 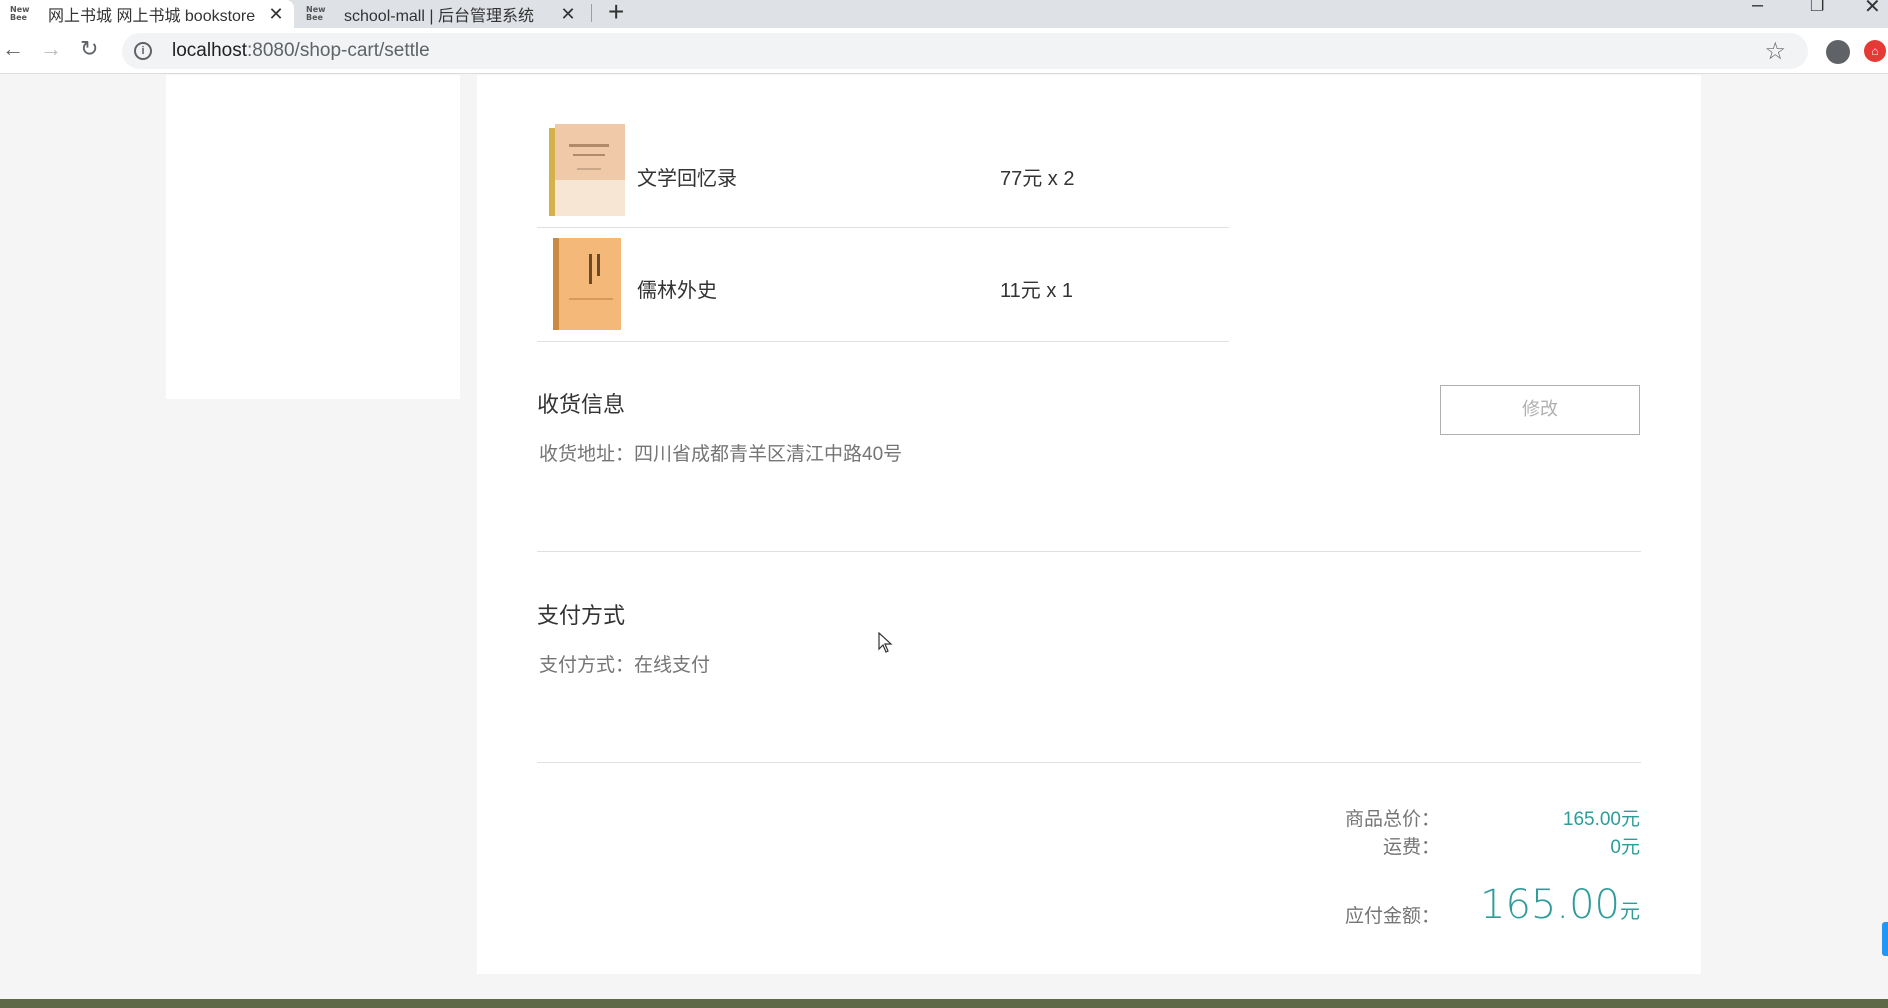 I want to click on payment-line: 支付方式：在线支付, so click(x=624, y=663).